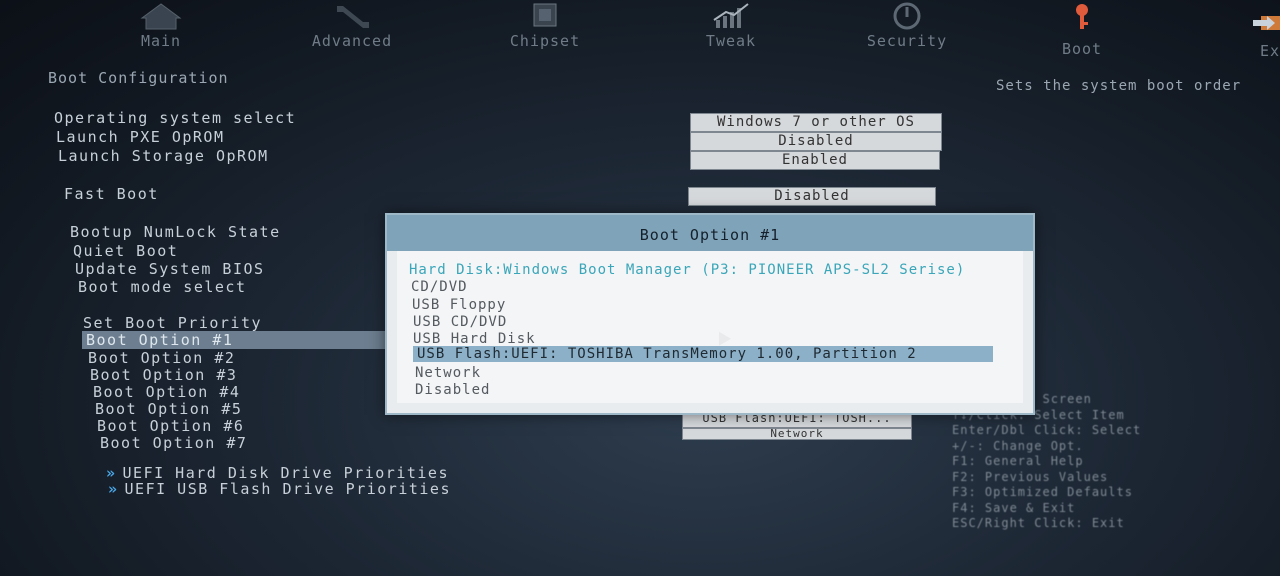 The height and width of the screenshot is (576, 1280). Describe the element at coordinates (439, 287) in the screenshot. I see `popup-option: CD/DVD` at that location.